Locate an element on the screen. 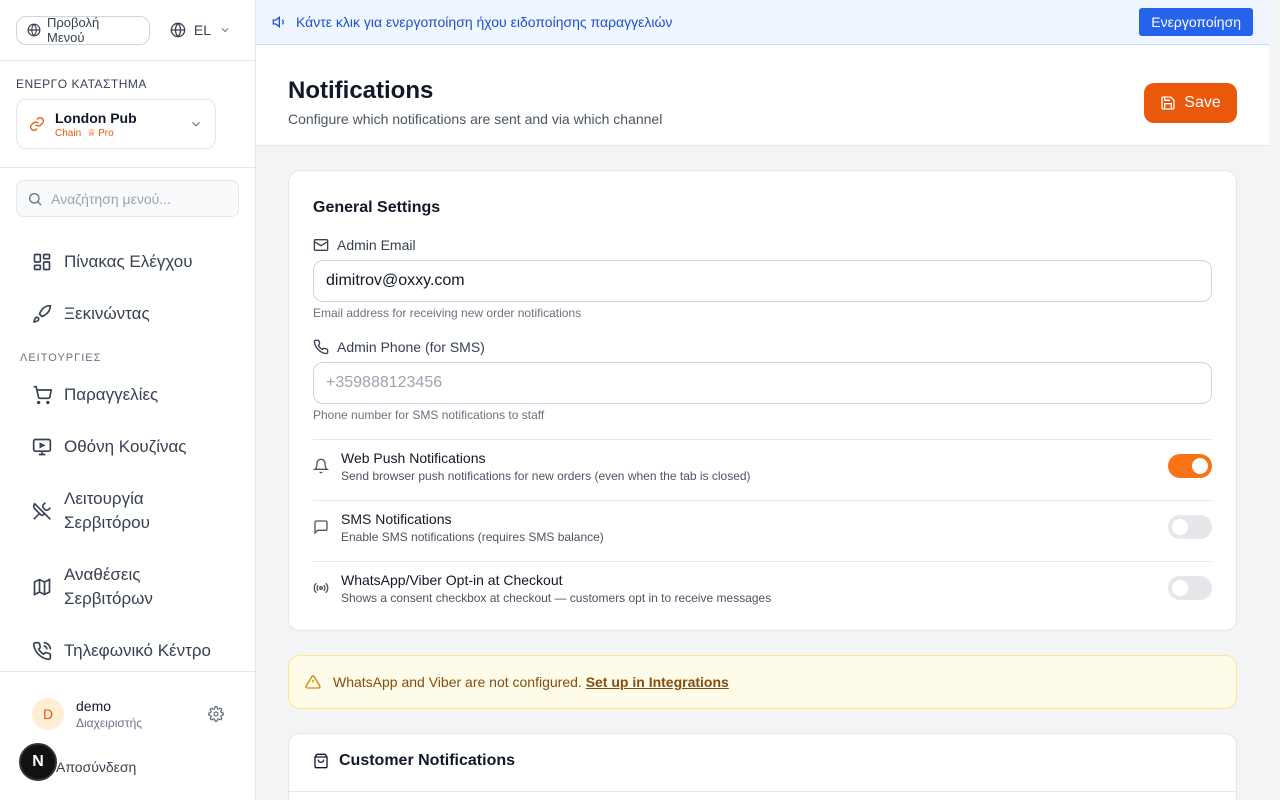  sidebar-item-label: Λειτουργία is located at coordinates (104, 498).